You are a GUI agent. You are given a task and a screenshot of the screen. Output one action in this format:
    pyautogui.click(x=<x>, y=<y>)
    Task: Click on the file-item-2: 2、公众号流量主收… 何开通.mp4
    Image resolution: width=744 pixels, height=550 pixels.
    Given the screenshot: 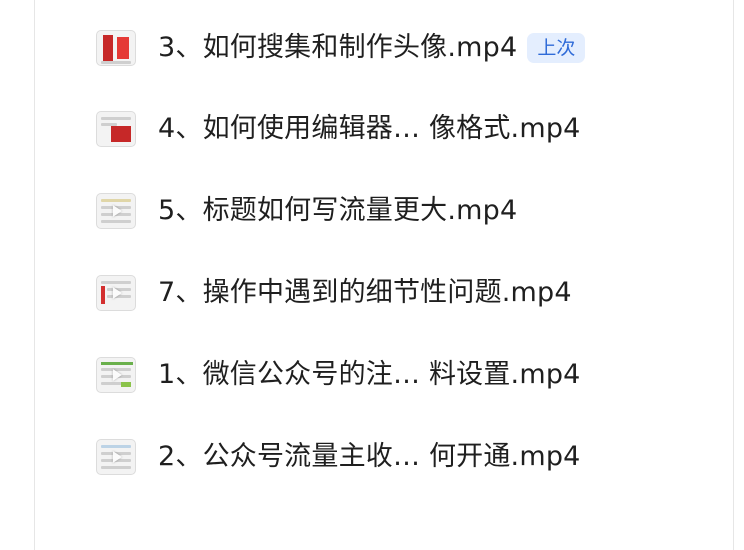 What is the action you would take?
    pyautogui.click(x=406, y=457)
    